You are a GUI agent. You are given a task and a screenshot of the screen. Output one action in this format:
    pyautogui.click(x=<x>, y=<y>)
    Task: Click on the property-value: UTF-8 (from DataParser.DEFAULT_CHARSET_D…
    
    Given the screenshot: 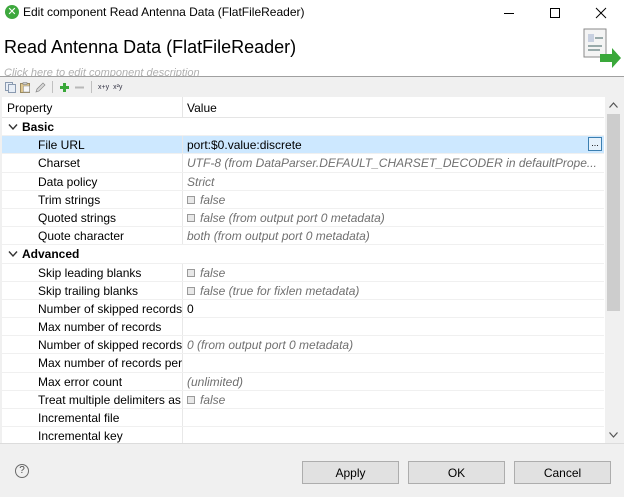 What is the action you would take?
    pyautogui.click(x=394, y=163)
    